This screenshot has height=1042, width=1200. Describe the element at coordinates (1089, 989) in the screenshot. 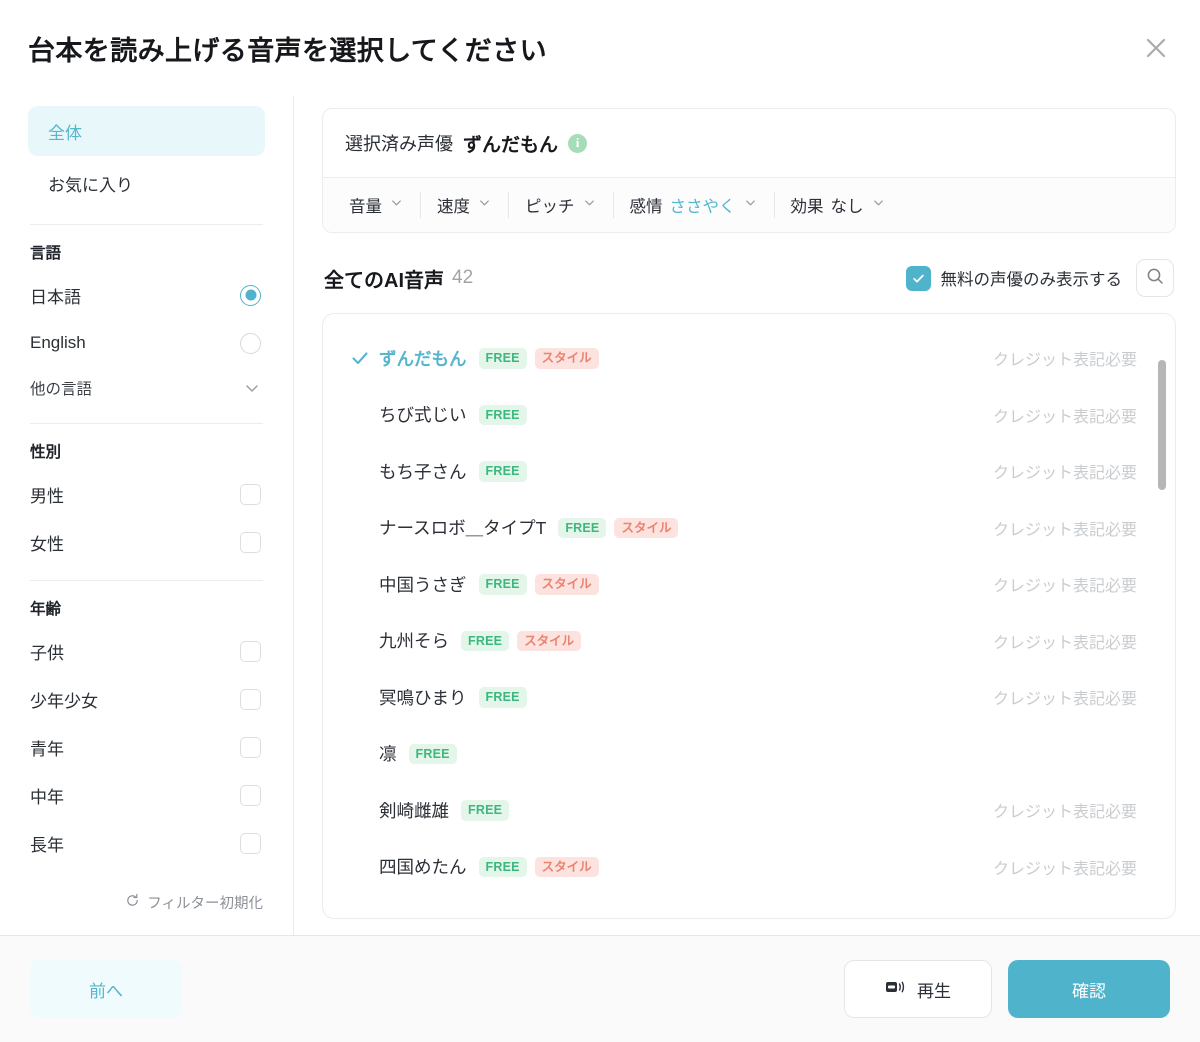

I see `confirm-button: 確認` at that location.